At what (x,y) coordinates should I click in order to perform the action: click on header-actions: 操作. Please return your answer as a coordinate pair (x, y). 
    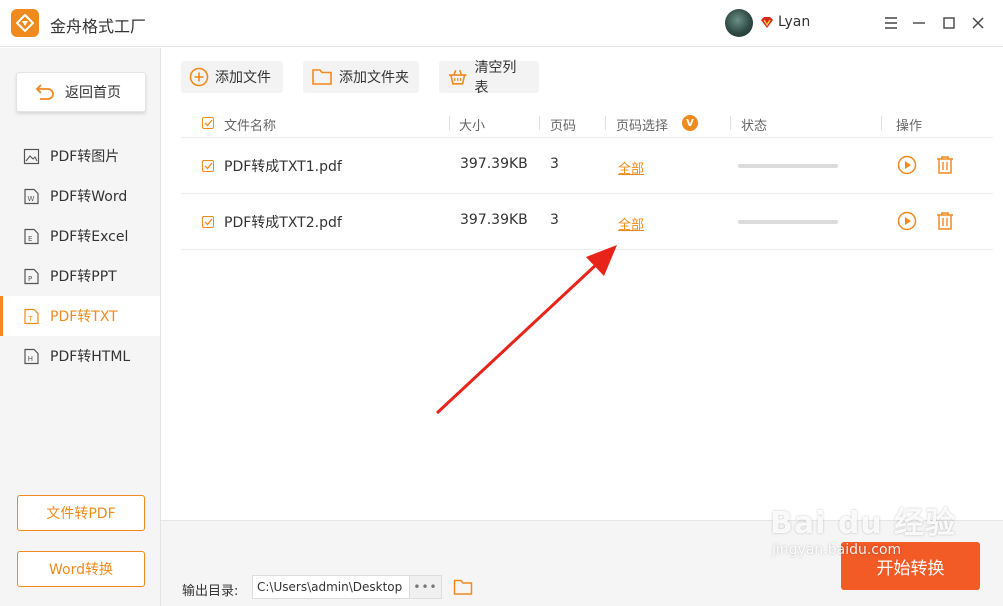
    Looking at the image, I should click on (909, 126).